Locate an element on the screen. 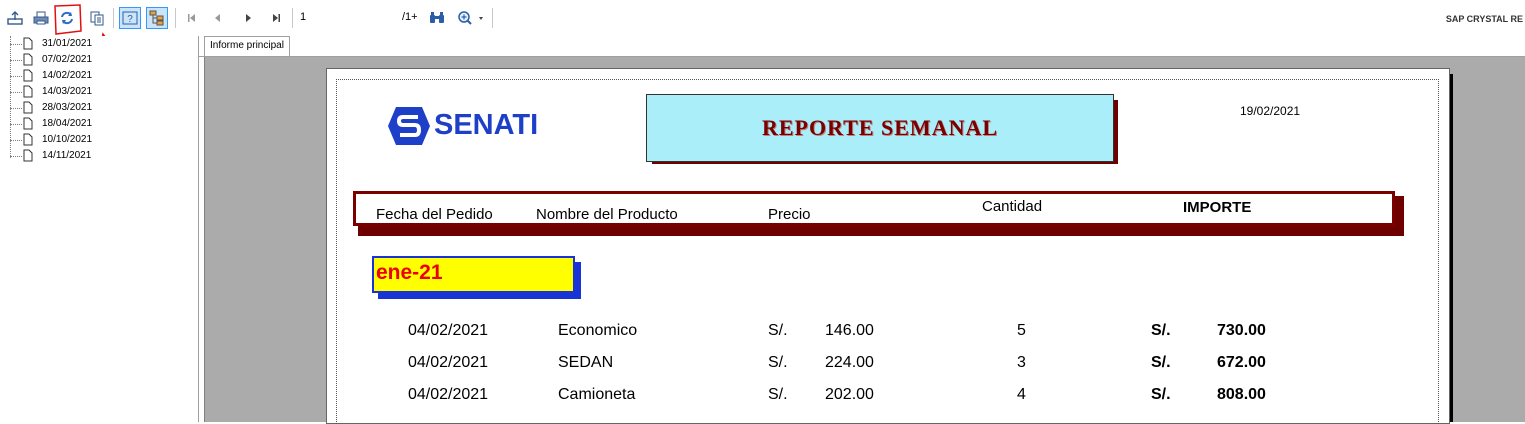 This screenshot has width=1525, height=424. row-cantidad: 4 is located at coordinates (1021, 394).